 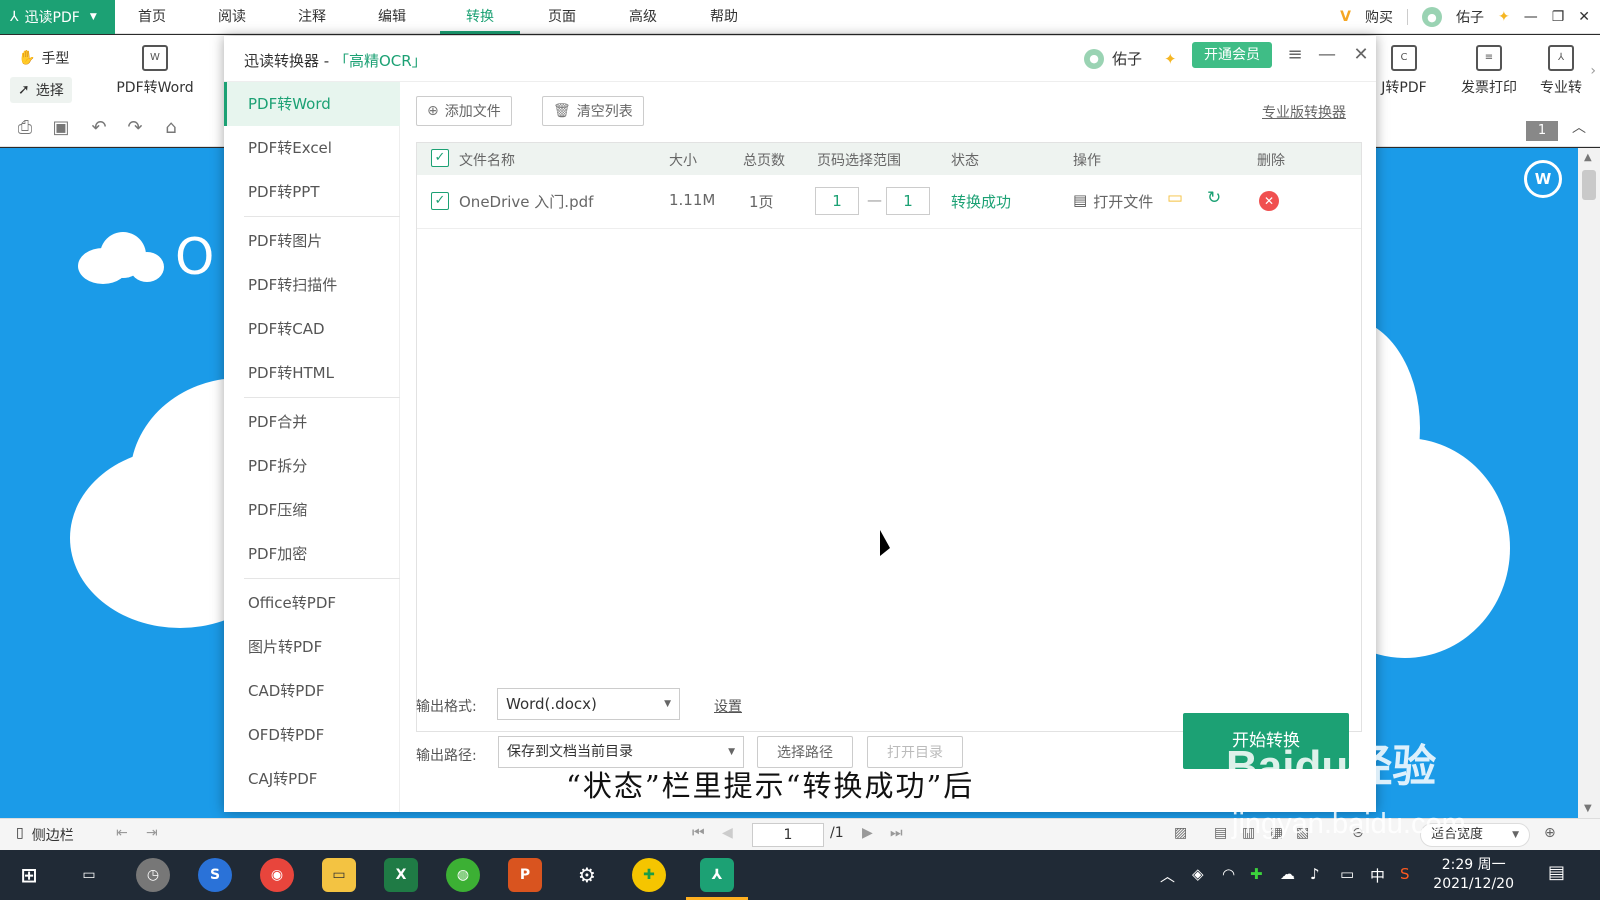 What do you see at coordinates (1113, 201) in the screenshot?
I see `open-file-button: ▤ 打开文件` at bounding box center [1113, 201].